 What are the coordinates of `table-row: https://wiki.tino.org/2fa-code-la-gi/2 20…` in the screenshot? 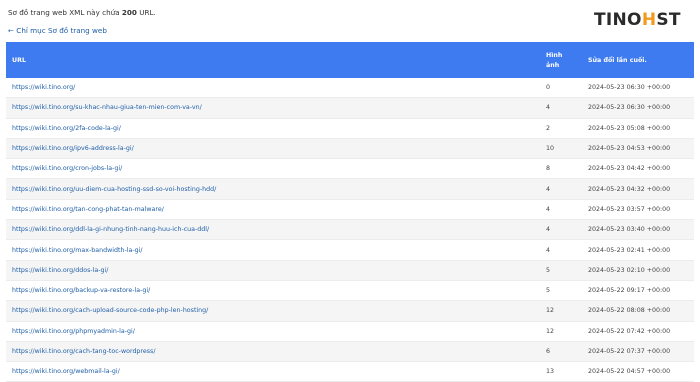 It's located at (350, 128).